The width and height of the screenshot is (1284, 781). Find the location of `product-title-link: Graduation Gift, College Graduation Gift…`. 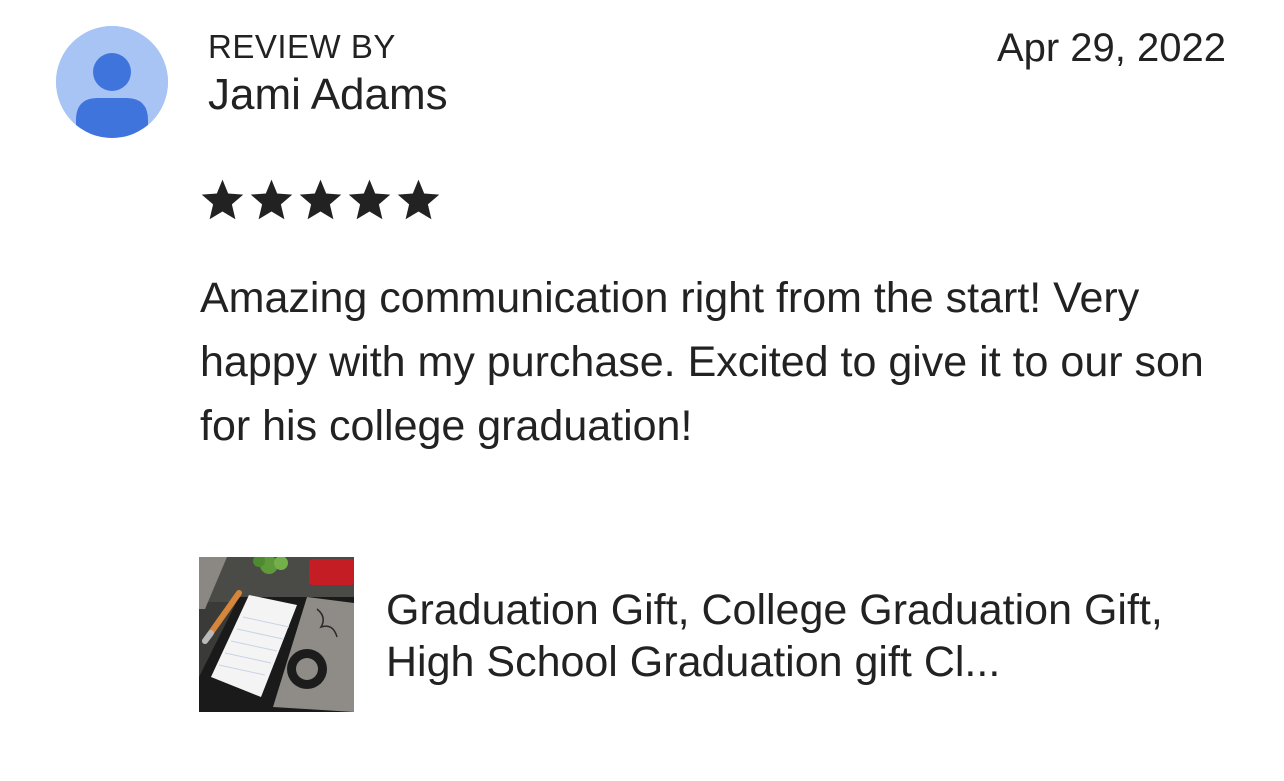

product-title-link: Graduation Gift, College Graduation Gift… is located at coordinates (816, 636).